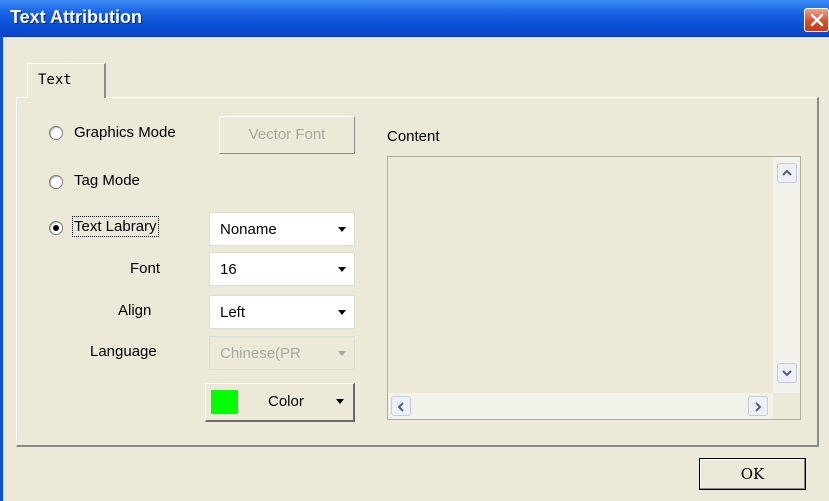 This screenshot has height=501, width=829. Describe the element at coordinates (580, 406) in the screenshot. I see `horizontal-scrollbar` at that location.